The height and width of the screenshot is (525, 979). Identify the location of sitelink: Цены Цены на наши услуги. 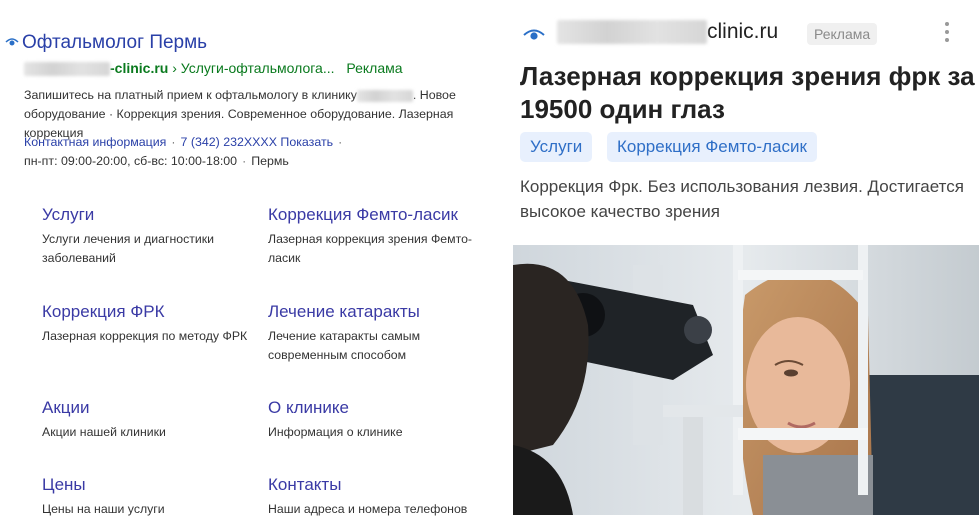
(152, 496).